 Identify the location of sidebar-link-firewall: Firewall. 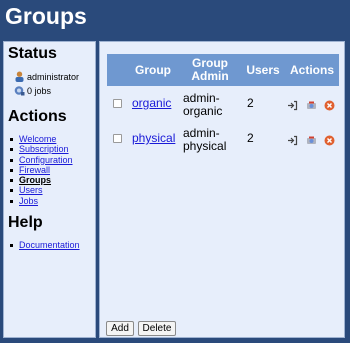
(34, 170).